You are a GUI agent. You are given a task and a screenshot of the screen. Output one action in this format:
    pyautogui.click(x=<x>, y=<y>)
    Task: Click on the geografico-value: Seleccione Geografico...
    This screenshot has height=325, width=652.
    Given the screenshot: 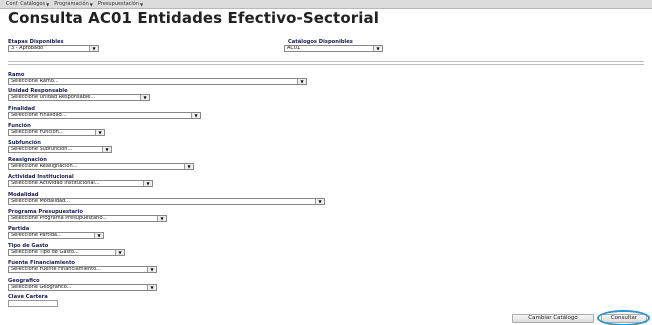 What is the action you would take?
    pyautogui.click(x=41, y=287)
    